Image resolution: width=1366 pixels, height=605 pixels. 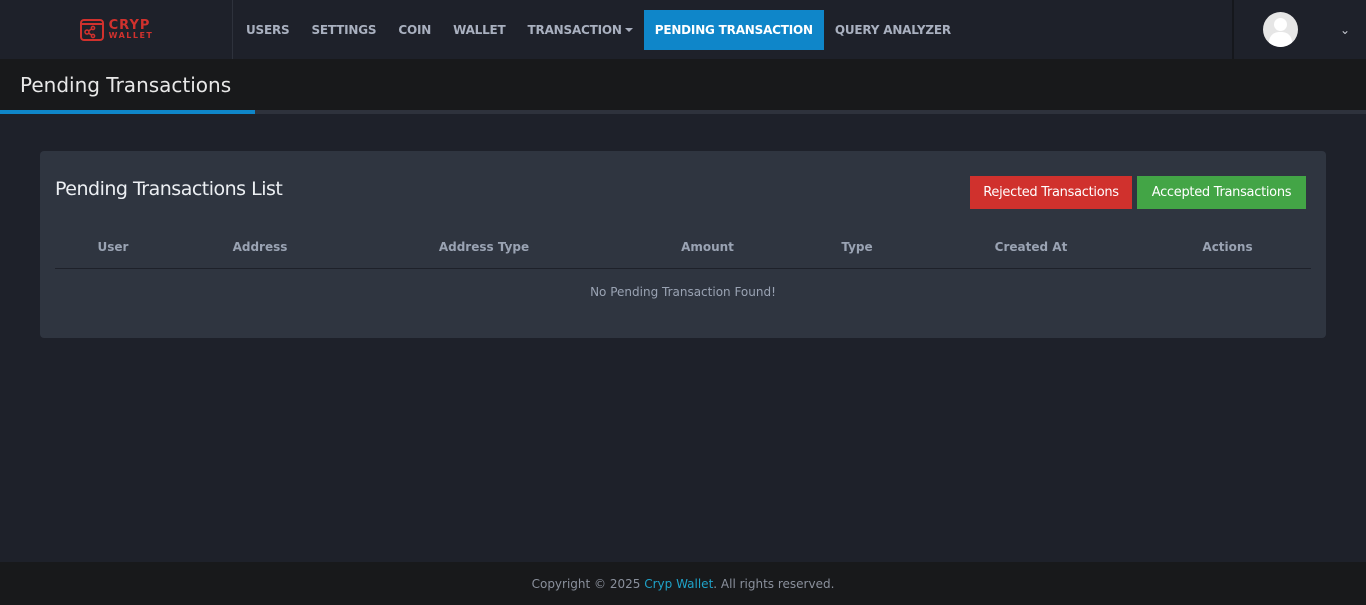 I want to click on column-address-type: Address Type, so click(x=484, y=247).